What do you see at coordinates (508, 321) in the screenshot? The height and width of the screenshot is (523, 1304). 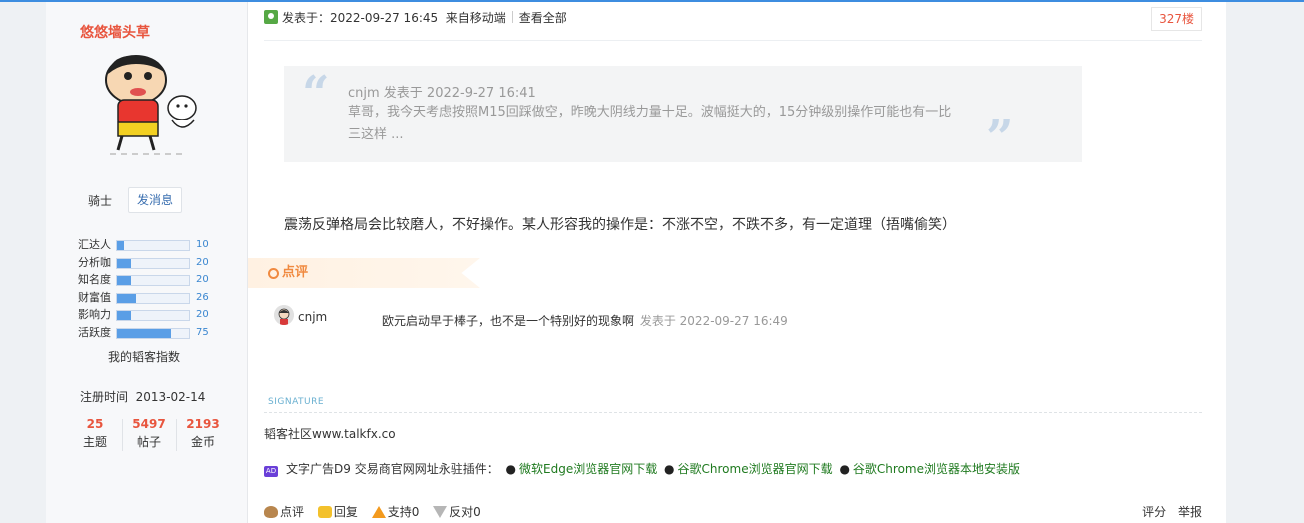 I see `comment-body: 欧元启动早于棒子，也不是一个特别好的现象啊` at bounding box center [508, 321].